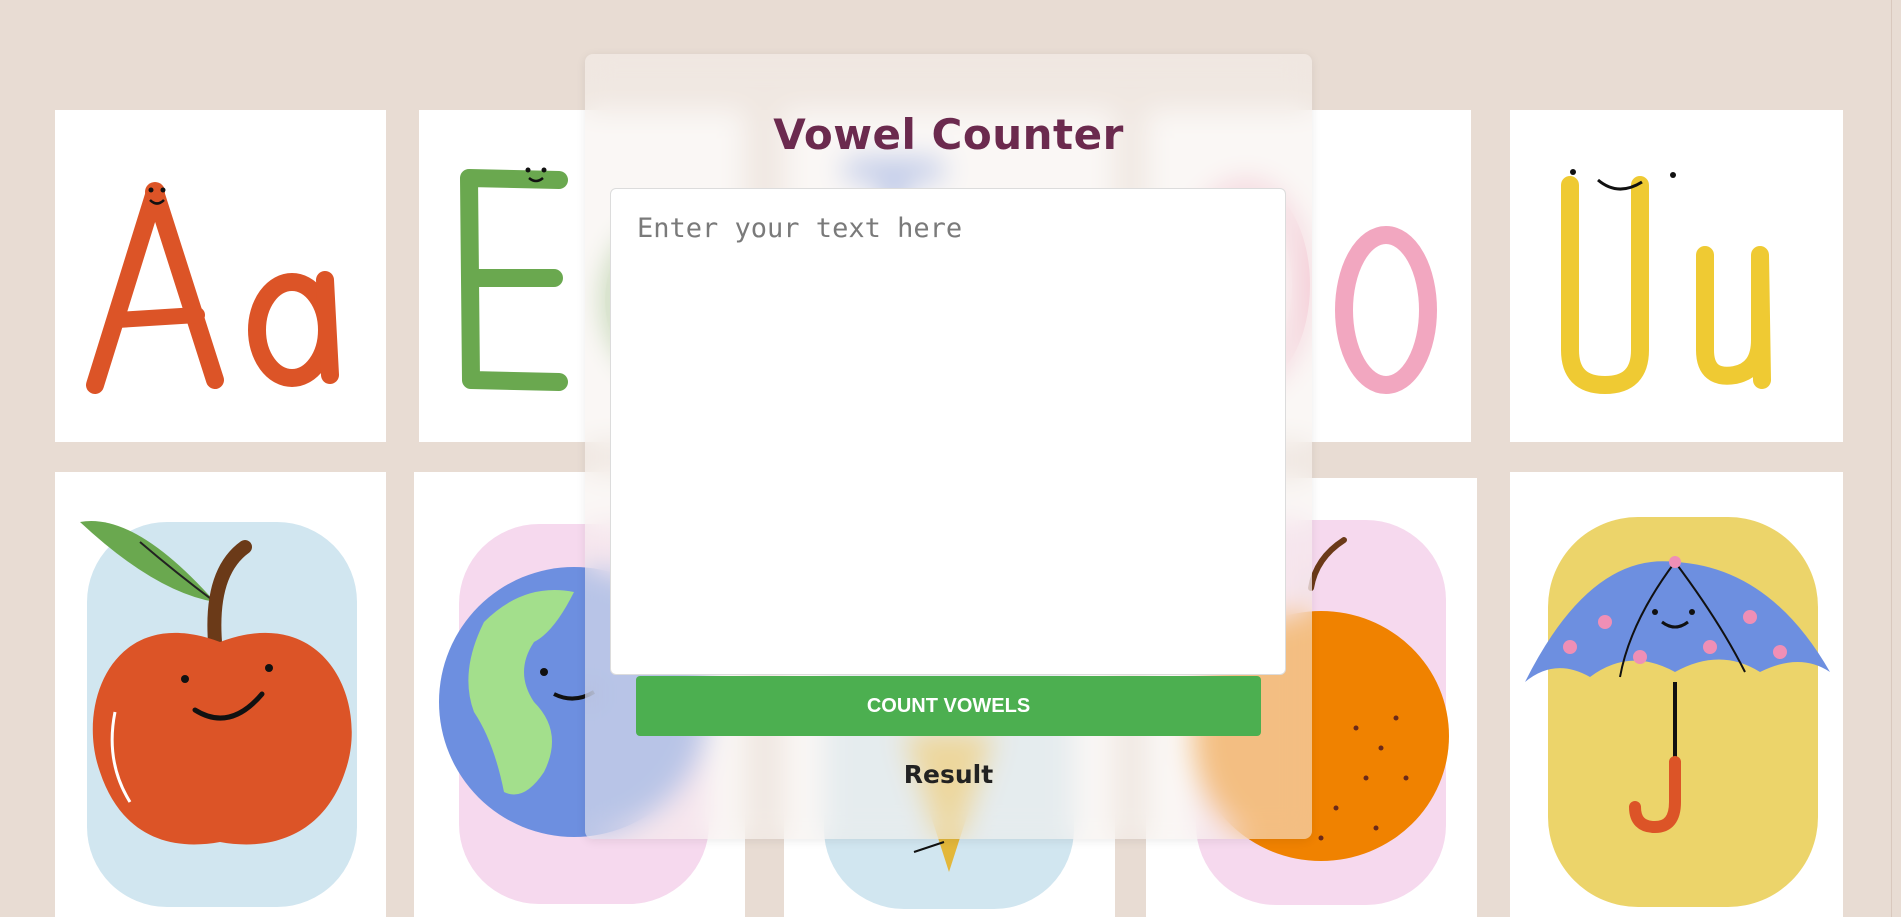  I want to click on picture-card-apple, so click(220, 694).